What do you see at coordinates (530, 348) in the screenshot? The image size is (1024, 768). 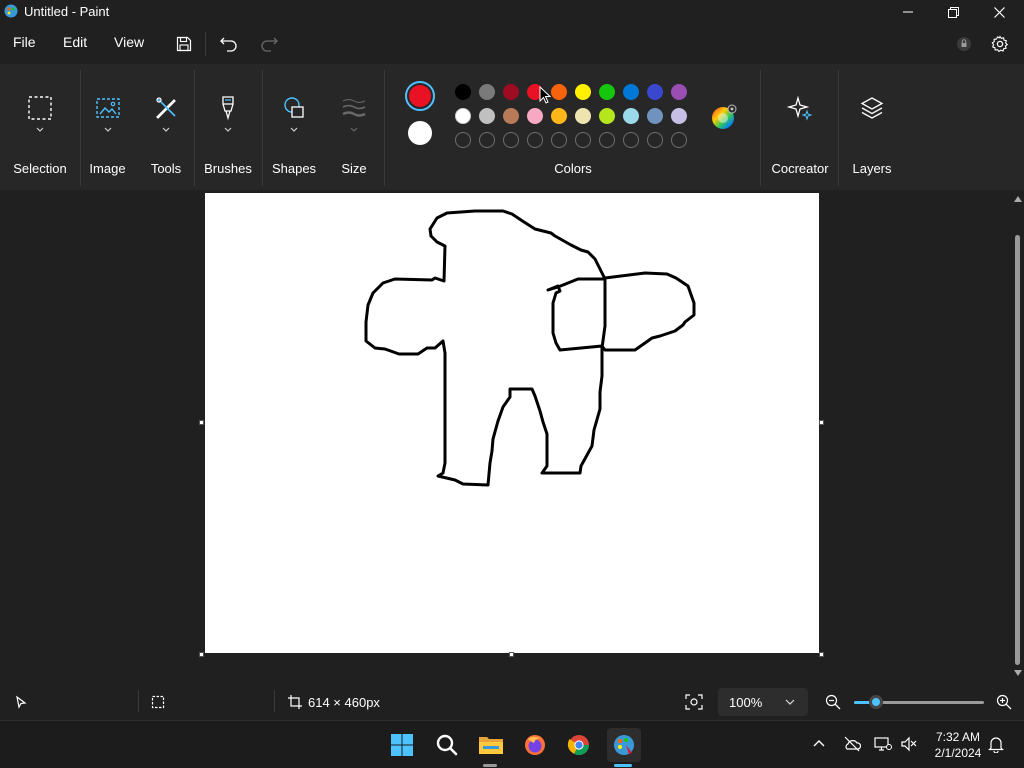 I see `drawing-sketch` at bounding box center [530, 348].